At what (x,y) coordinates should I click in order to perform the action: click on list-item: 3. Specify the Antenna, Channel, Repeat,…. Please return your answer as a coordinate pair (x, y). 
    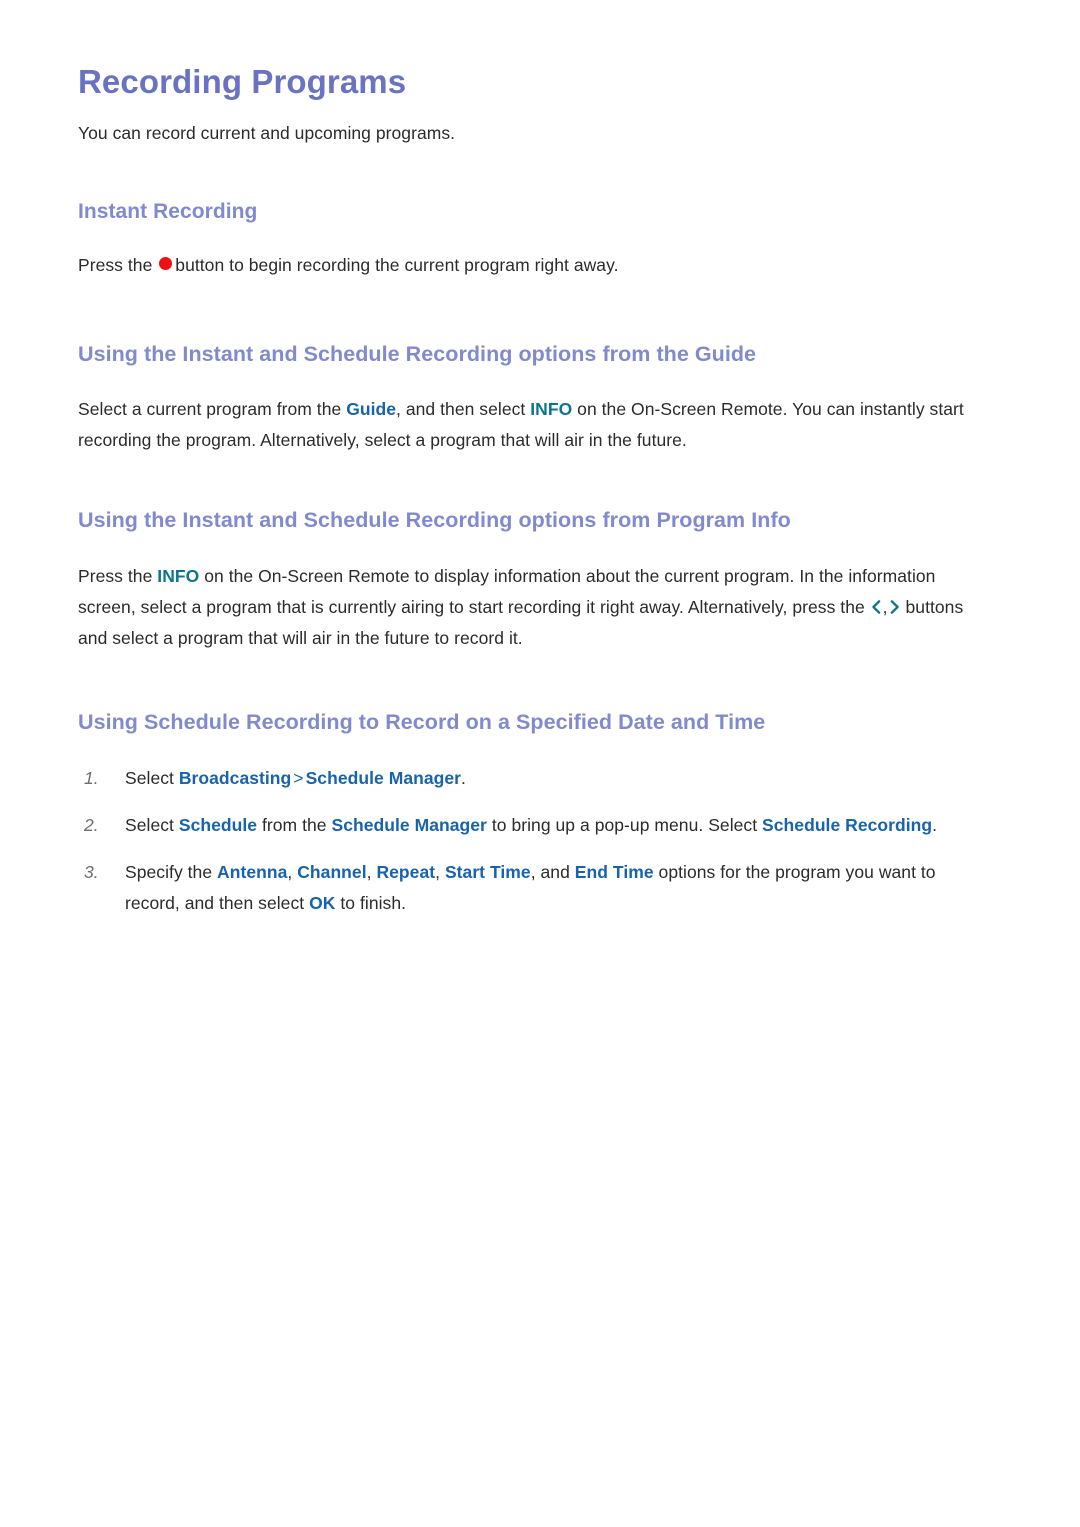
    Looking at the image, I should click on (531, 888).